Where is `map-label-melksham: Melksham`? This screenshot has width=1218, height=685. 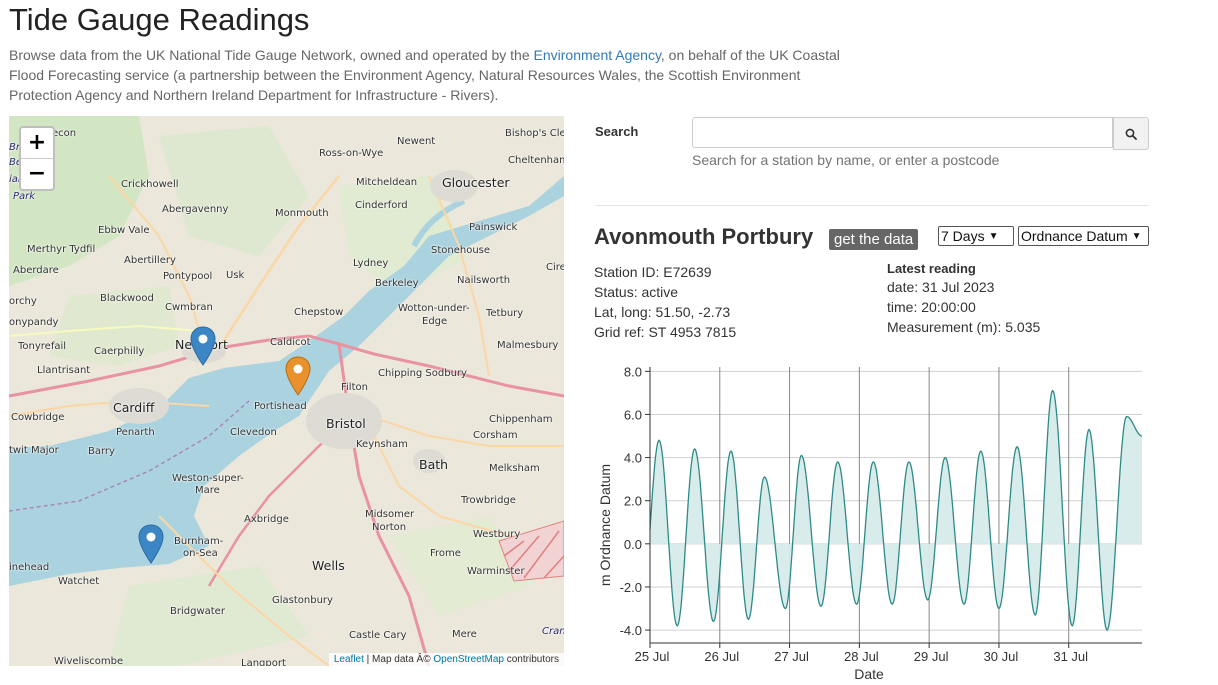
map-label-melksham: Melksham is located at coordinates (514, 468).